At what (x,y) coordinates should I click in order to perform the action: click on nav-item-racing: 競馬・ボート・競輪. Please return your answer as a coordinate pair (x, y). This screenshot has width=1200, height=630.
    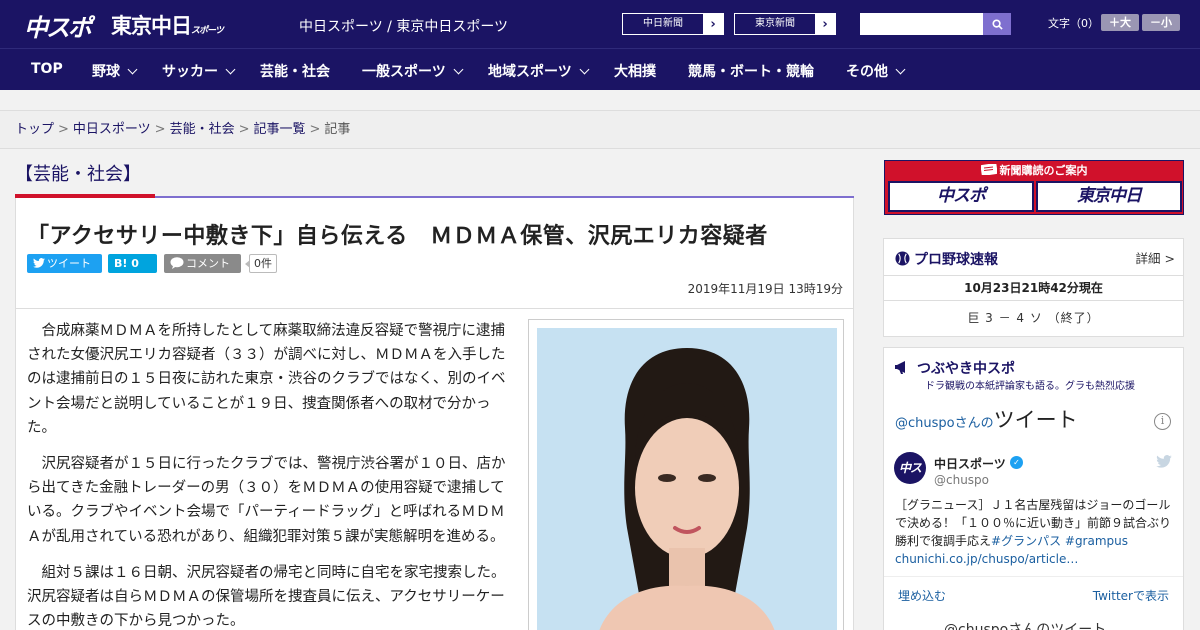
    Looking at the image, I should click on (751, 71).